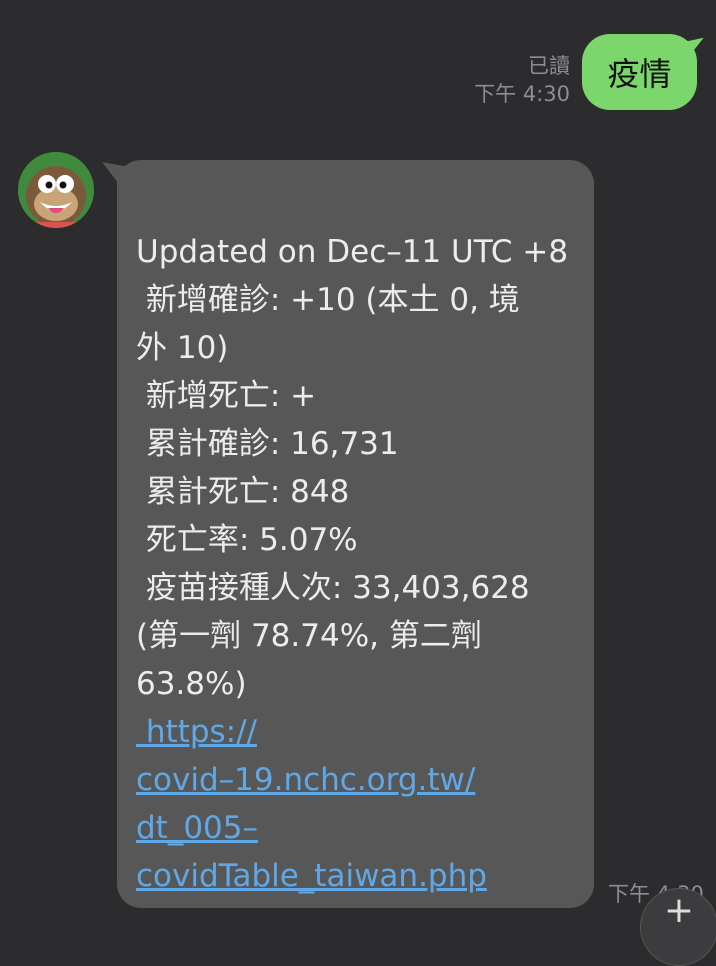 Image resolution: width=716 pixels, height=966 pixels. I want to click on message-line: 新增確診: +10 (本土 0, 境, so click(328, 300).